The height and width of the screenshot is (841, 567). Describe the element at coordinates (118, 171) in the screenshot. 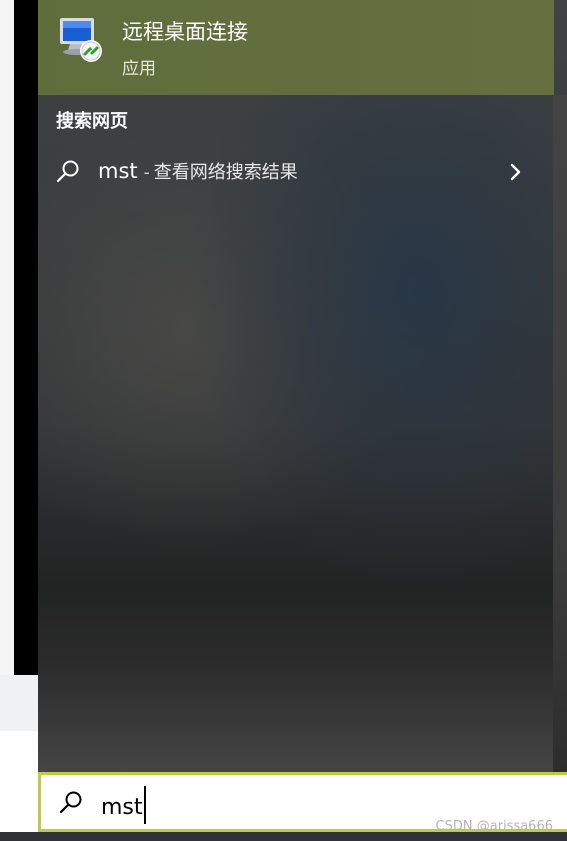

I see `web-suggestion-query: mst` at that location.